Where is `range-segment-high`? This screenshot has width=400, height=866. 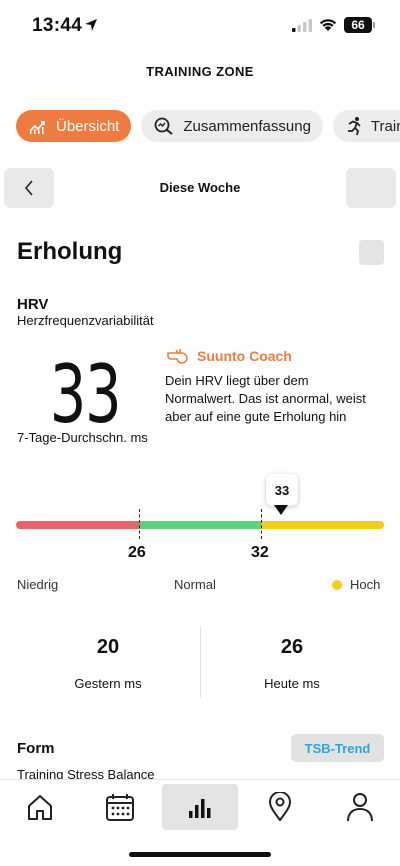 range-segment-high is located at coordinates (322, 525).